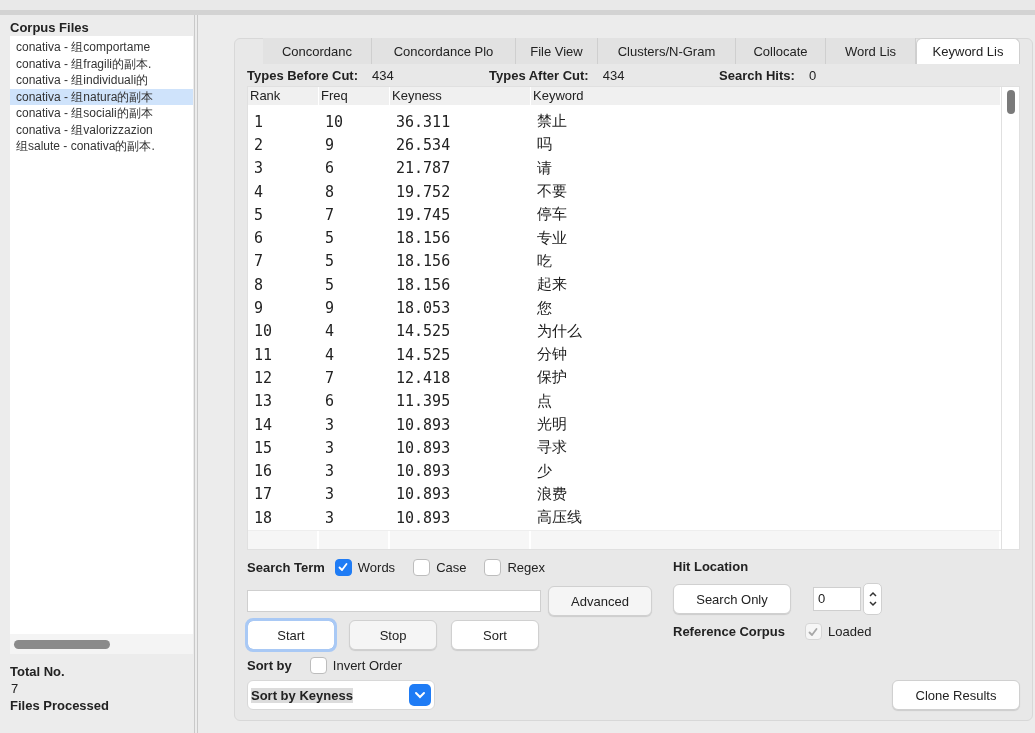  Describe the element at coordinates (263, 424) in the screenshot. I see `table-cell-text: 14` at that location.